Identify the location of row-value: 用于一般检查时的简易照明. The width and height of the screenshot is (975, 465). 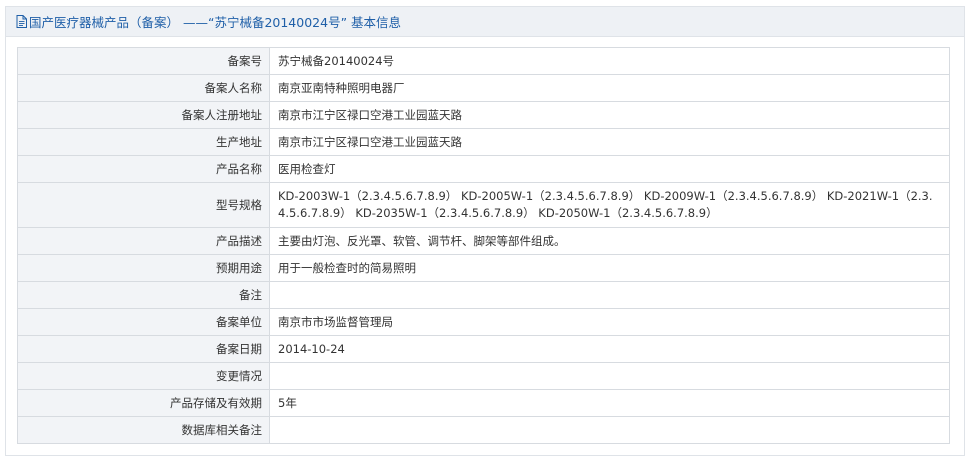
(609, 268).